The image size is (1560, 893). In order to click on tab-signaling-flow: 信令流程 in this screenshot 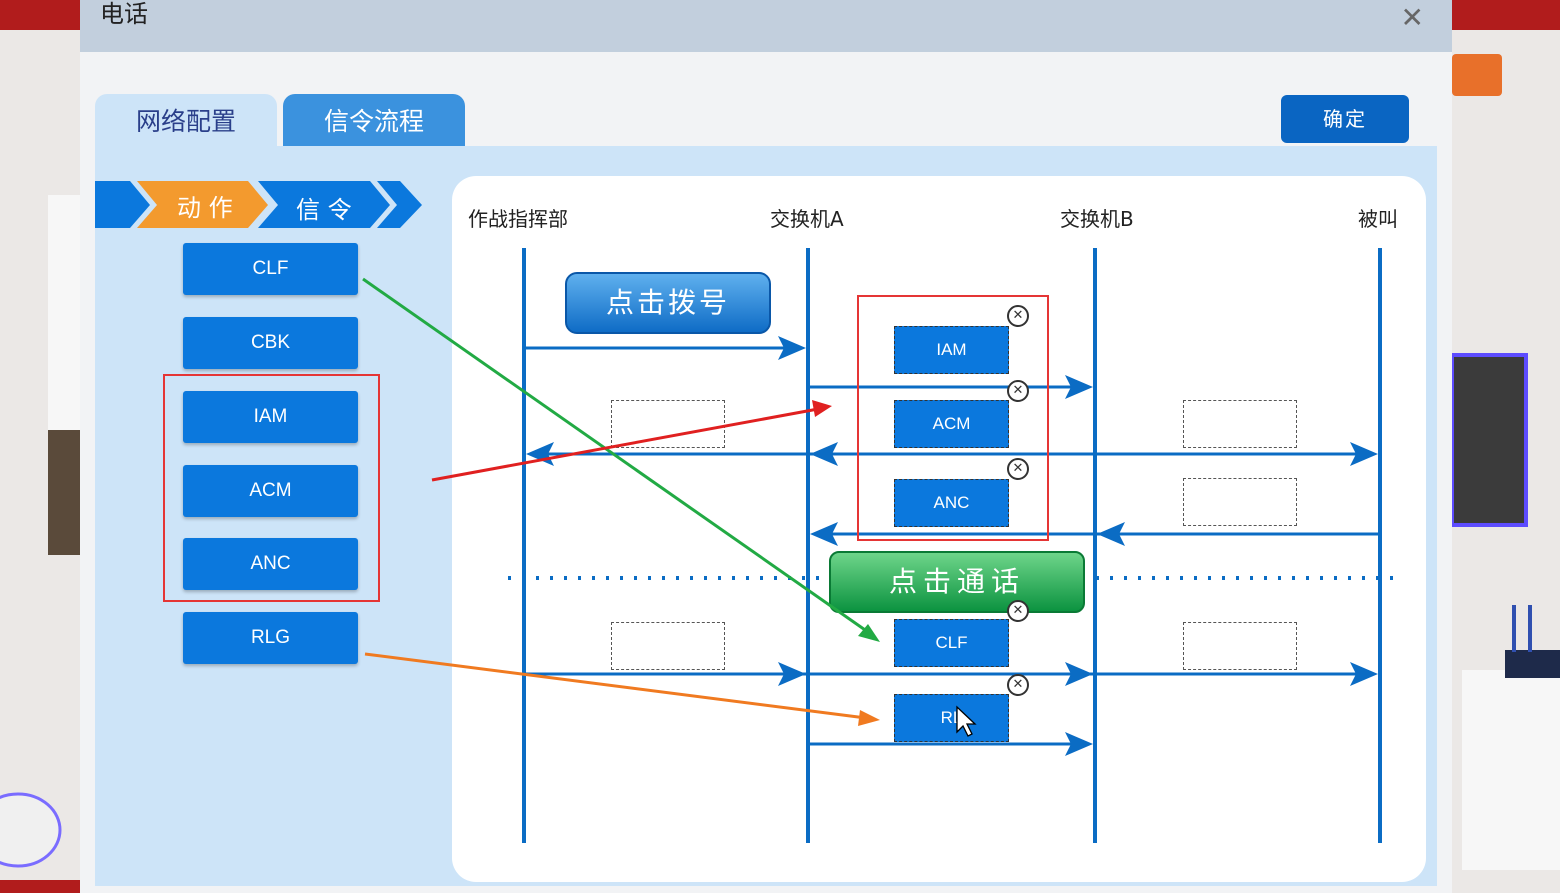, I will do `click(374, 122)`.